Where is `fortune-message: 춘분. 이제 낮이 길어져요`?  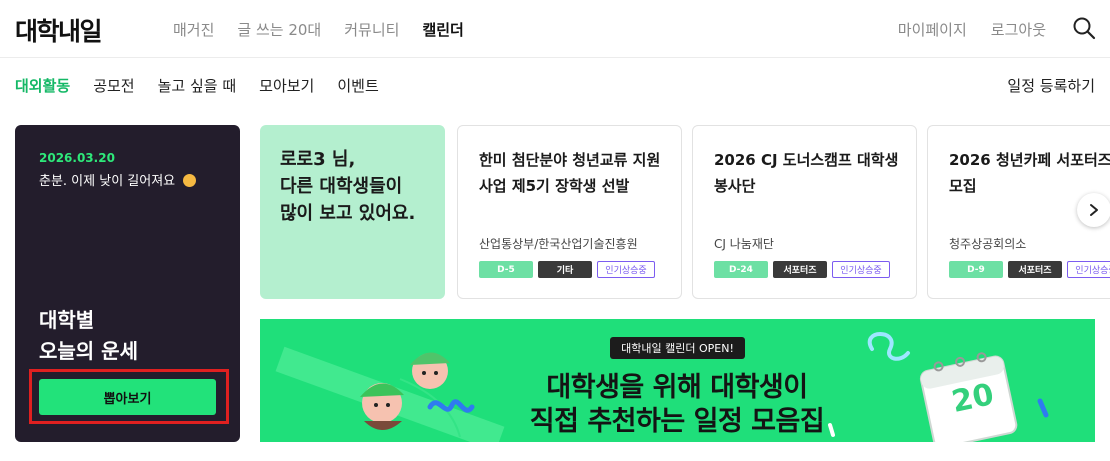 fortune-message: 춘분. 이제 낮이 길어져요 is located at coordinates (118, 179).